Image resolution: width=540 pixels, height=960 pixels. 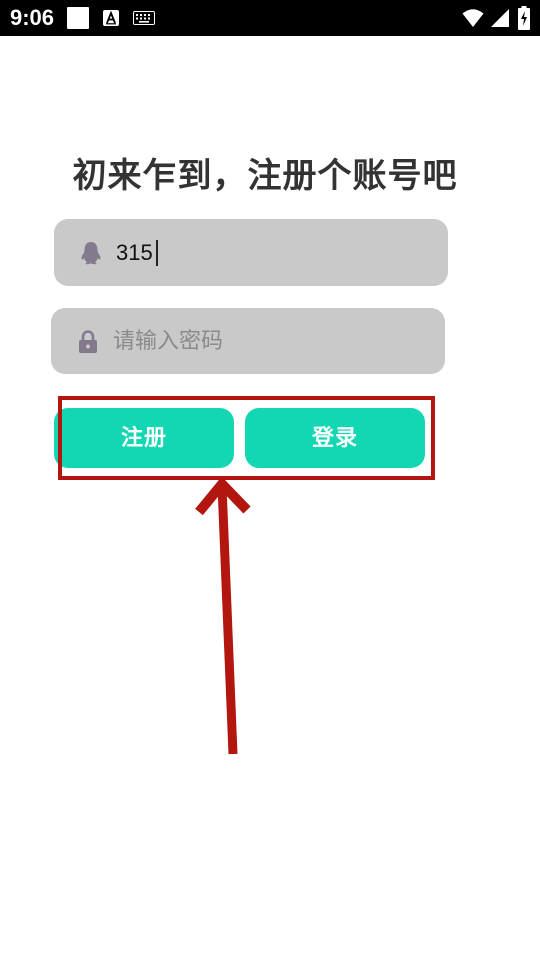 I want to click on password-input, so click(x=268, y=341).